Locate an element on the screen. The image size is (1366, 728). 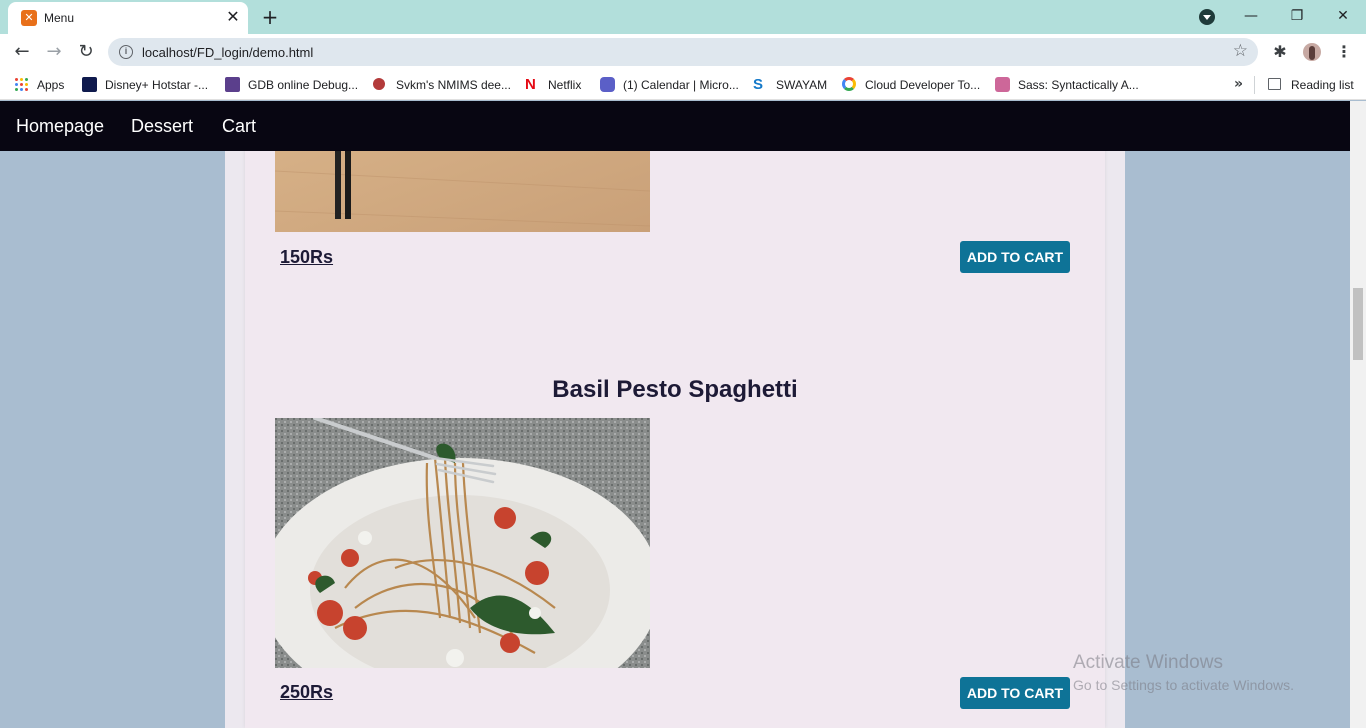
address-bar: i localhost/FD_login/demo.html ☆ is located at coordinates (683, 52).